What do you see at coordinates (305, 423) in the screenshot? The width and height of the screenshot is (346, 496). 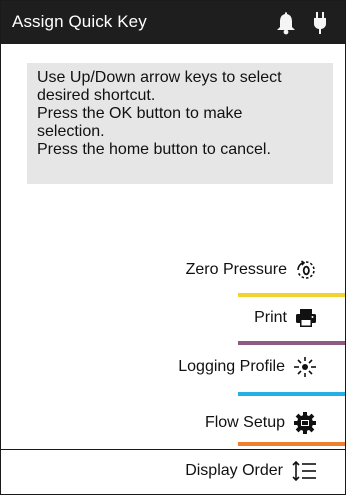 I see `flow-setup-icon` at bounding box center [305, 423].